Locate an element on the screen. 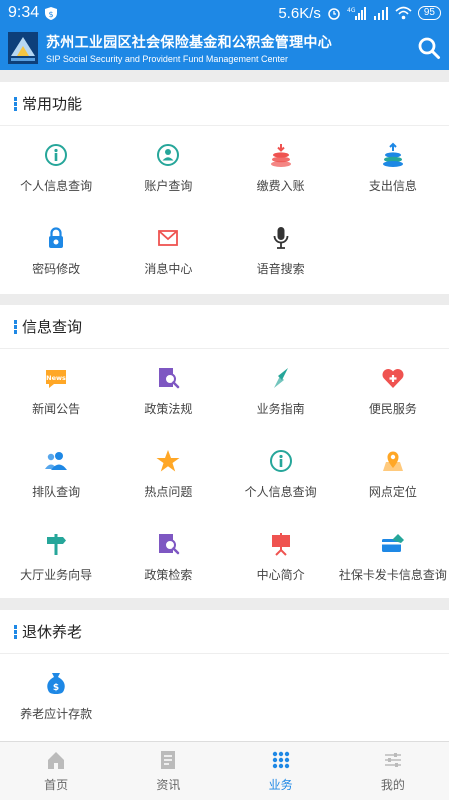  item-center-intro: 中心简介 is located at coordinates (281, 556).